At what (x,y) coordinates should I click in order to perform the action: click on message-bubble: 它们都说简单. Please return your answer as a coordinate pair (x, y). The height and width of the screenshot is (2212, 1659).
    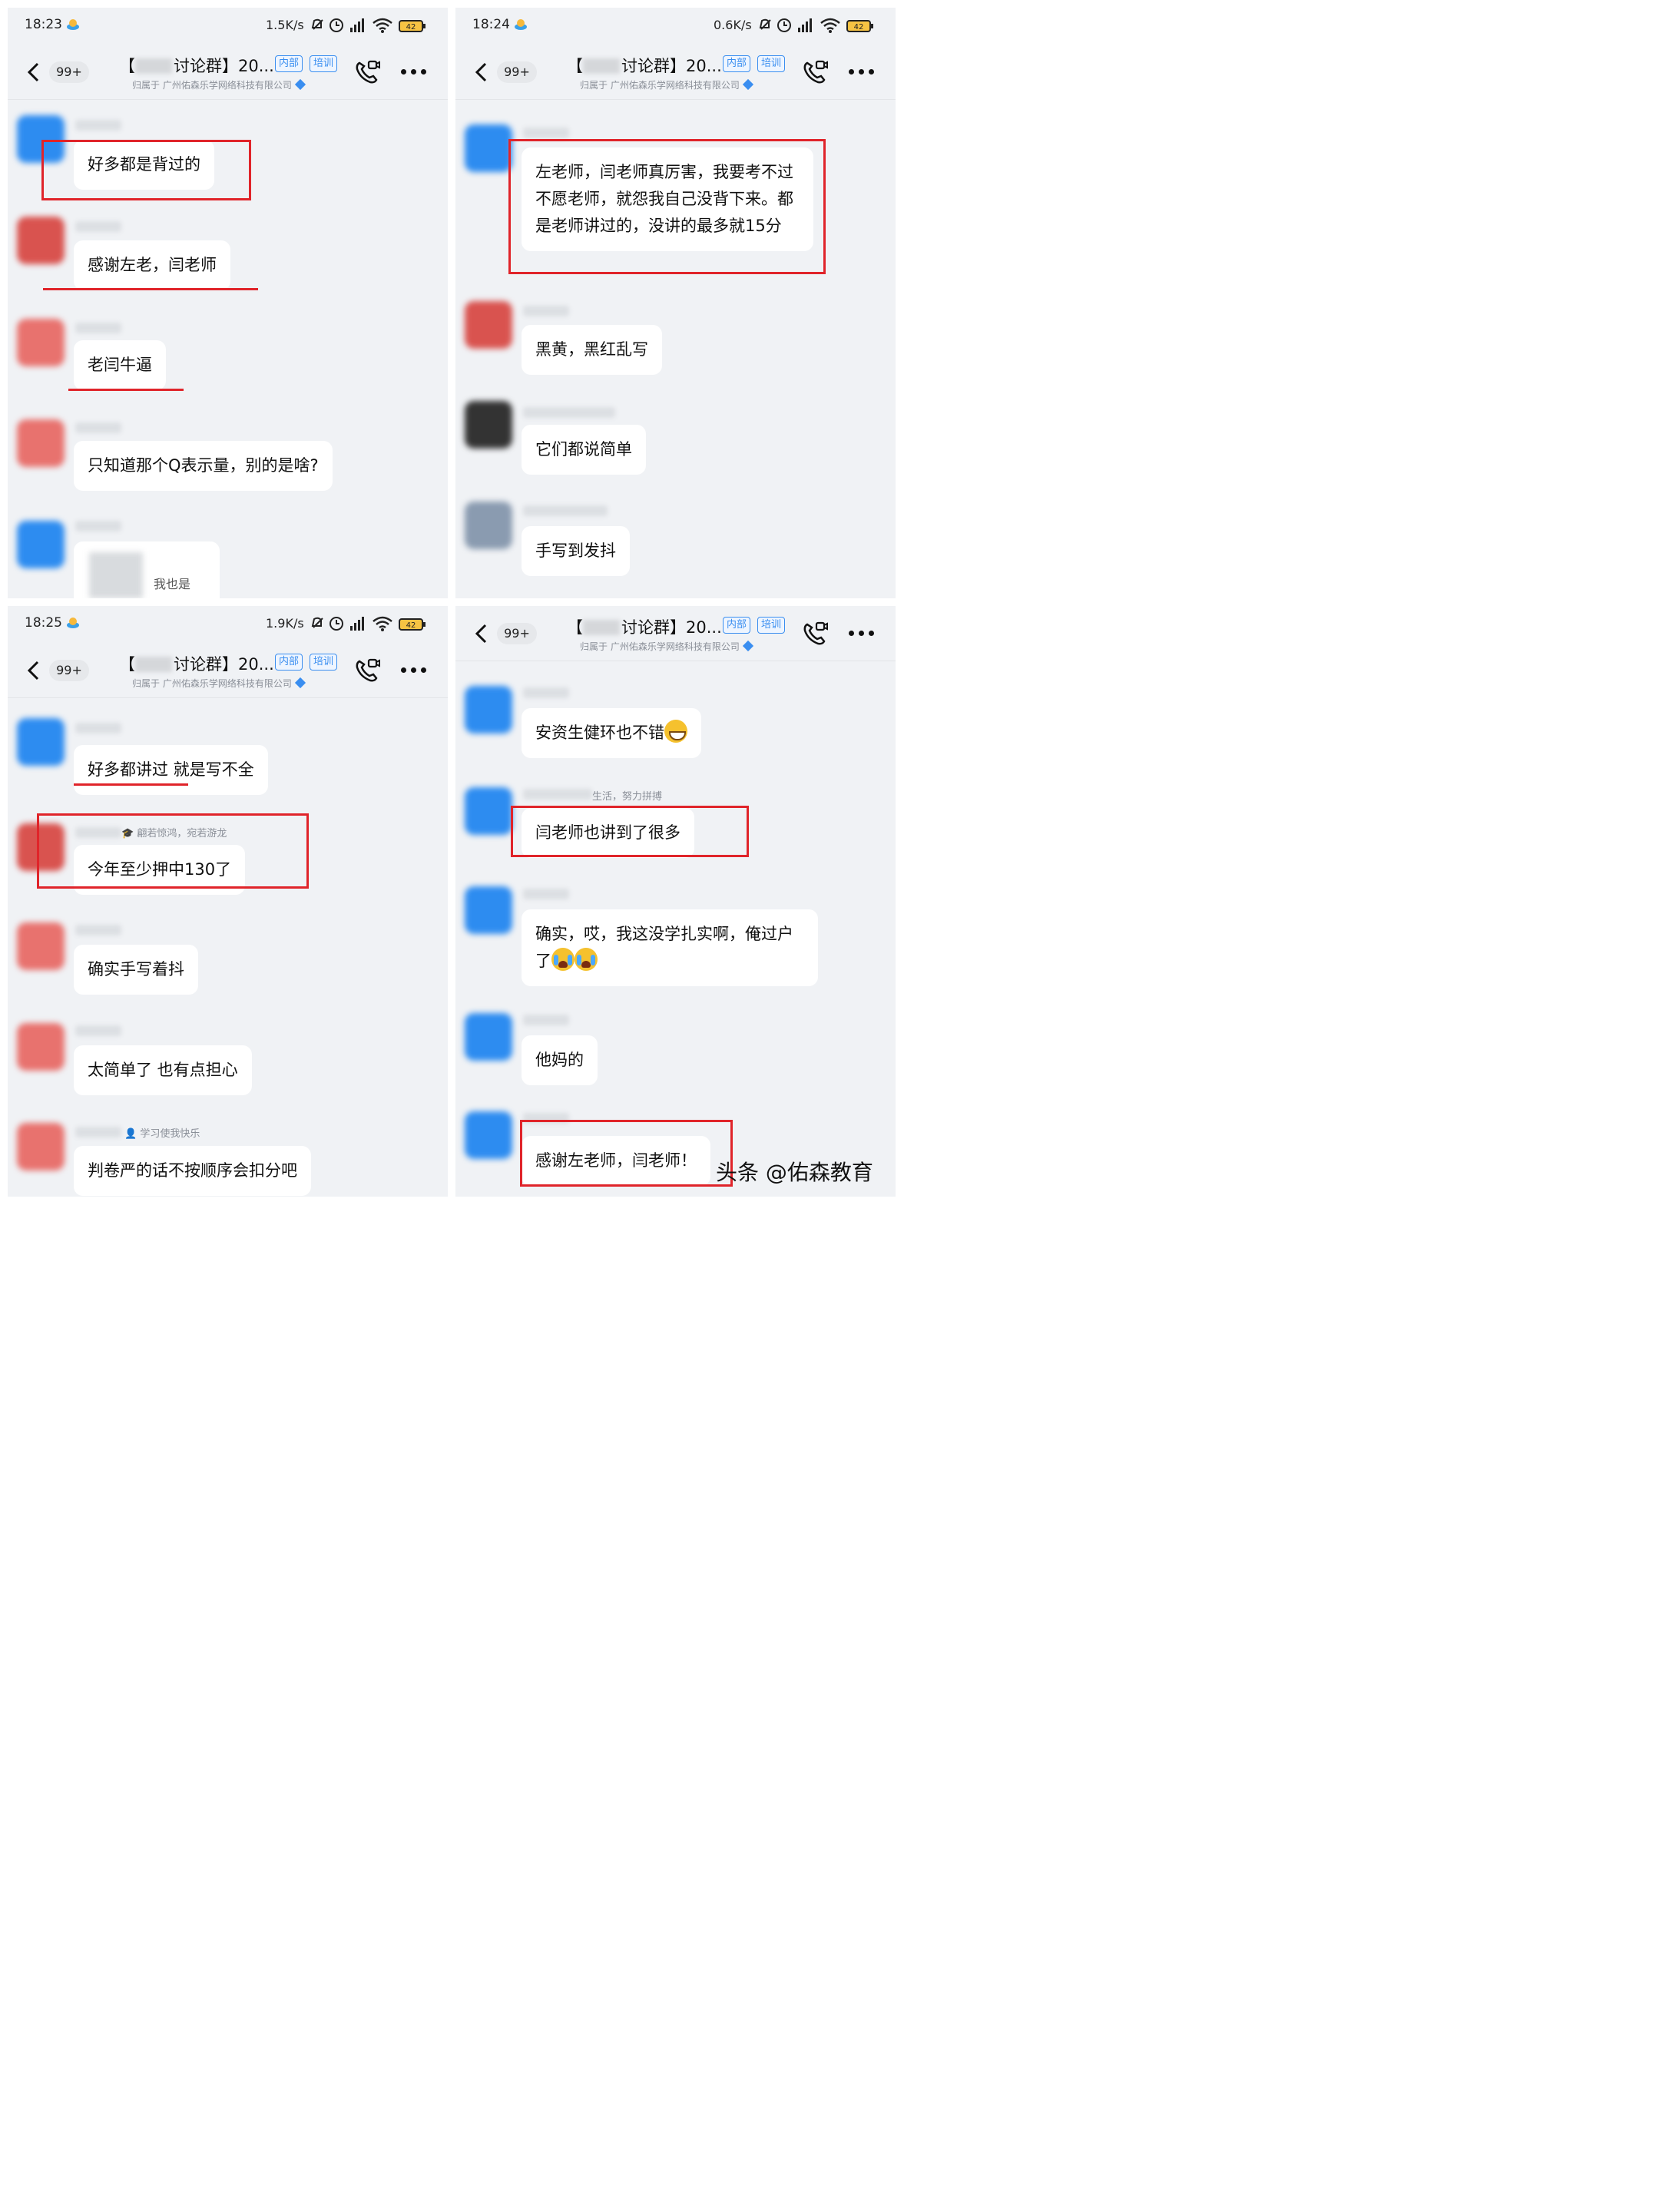
    Looking at the image, I should click on (584, 450).